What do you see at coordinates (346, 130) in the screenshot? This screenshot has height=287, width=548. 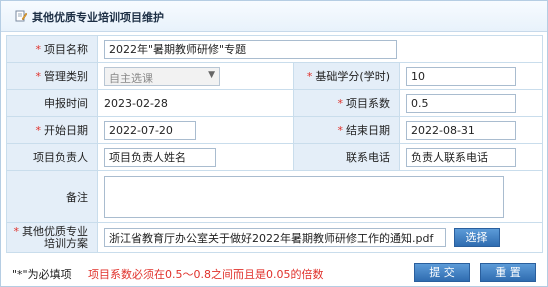 I see `end-date-label: * 结束日期` at bounding box center [346, 130].